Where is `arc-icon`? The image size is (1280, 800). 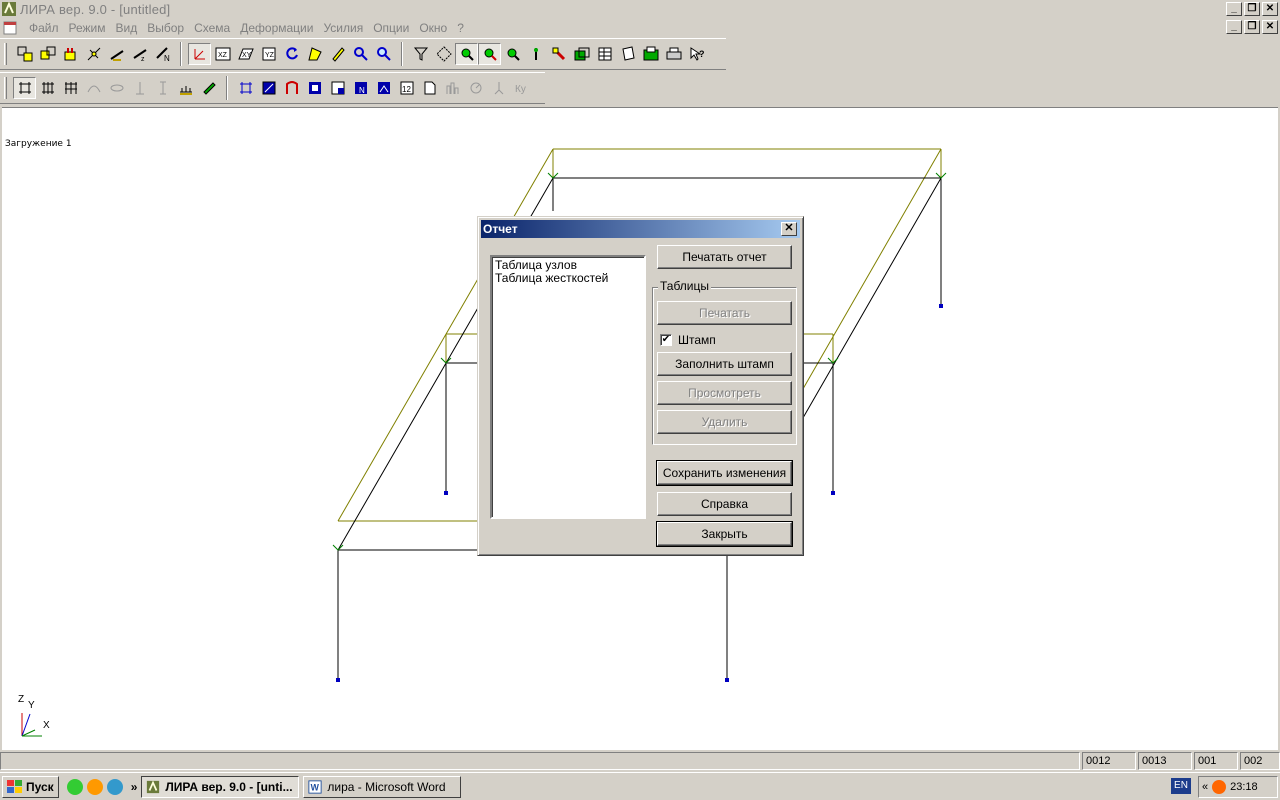 arc-icon is located at coordinates (93, 88).